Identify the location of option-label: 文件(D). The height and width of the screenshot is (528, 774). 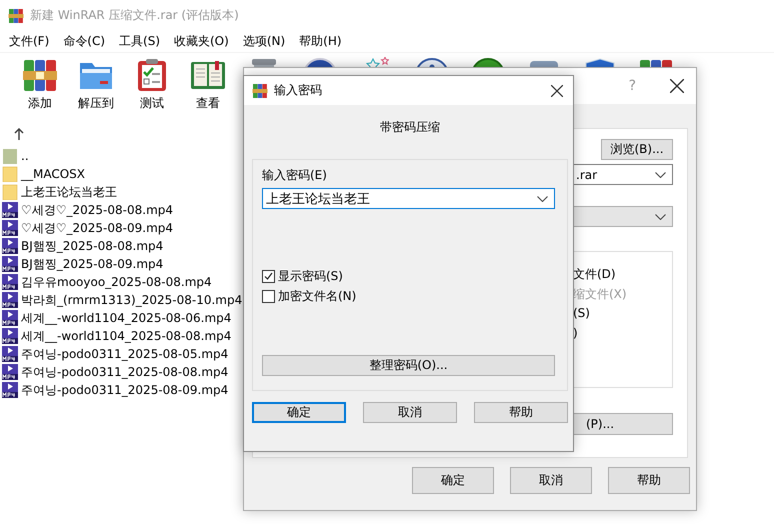
(595, 273).